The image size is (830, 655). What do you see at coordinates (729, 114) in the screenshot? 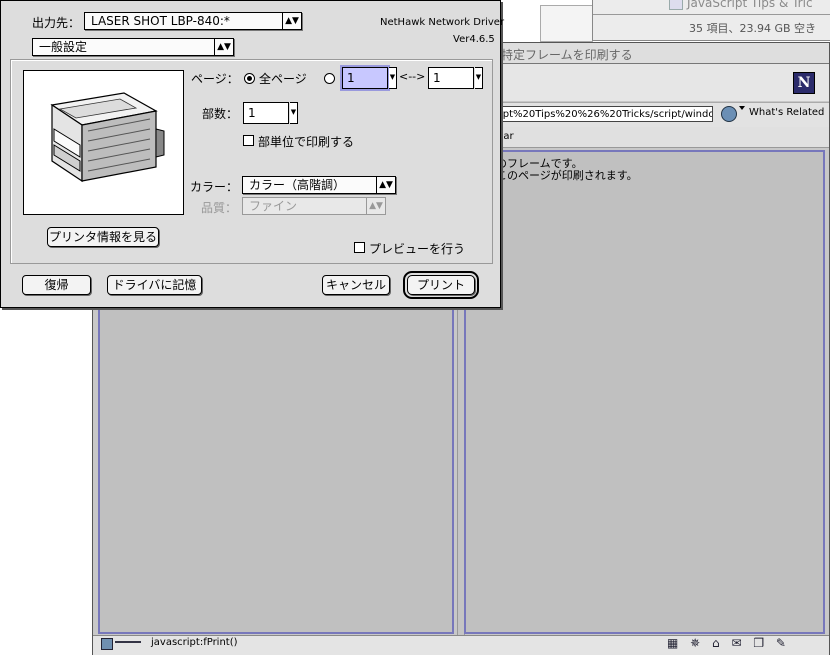
I see `globe-icon` at bounding box center [729, 114].